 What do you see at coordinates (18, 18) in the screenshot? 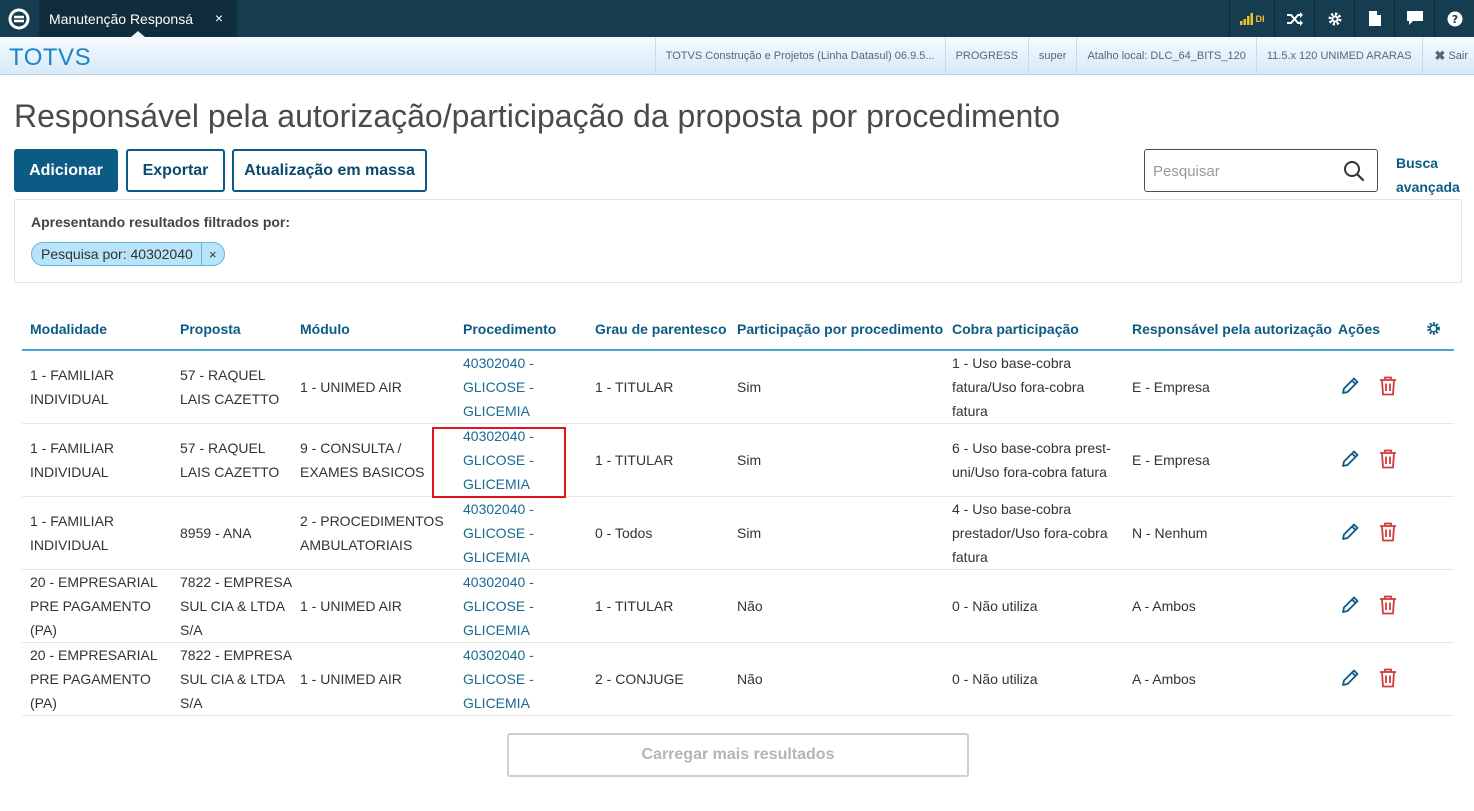
I see `totvs-logo-icon` at bounding box center [18, 18].